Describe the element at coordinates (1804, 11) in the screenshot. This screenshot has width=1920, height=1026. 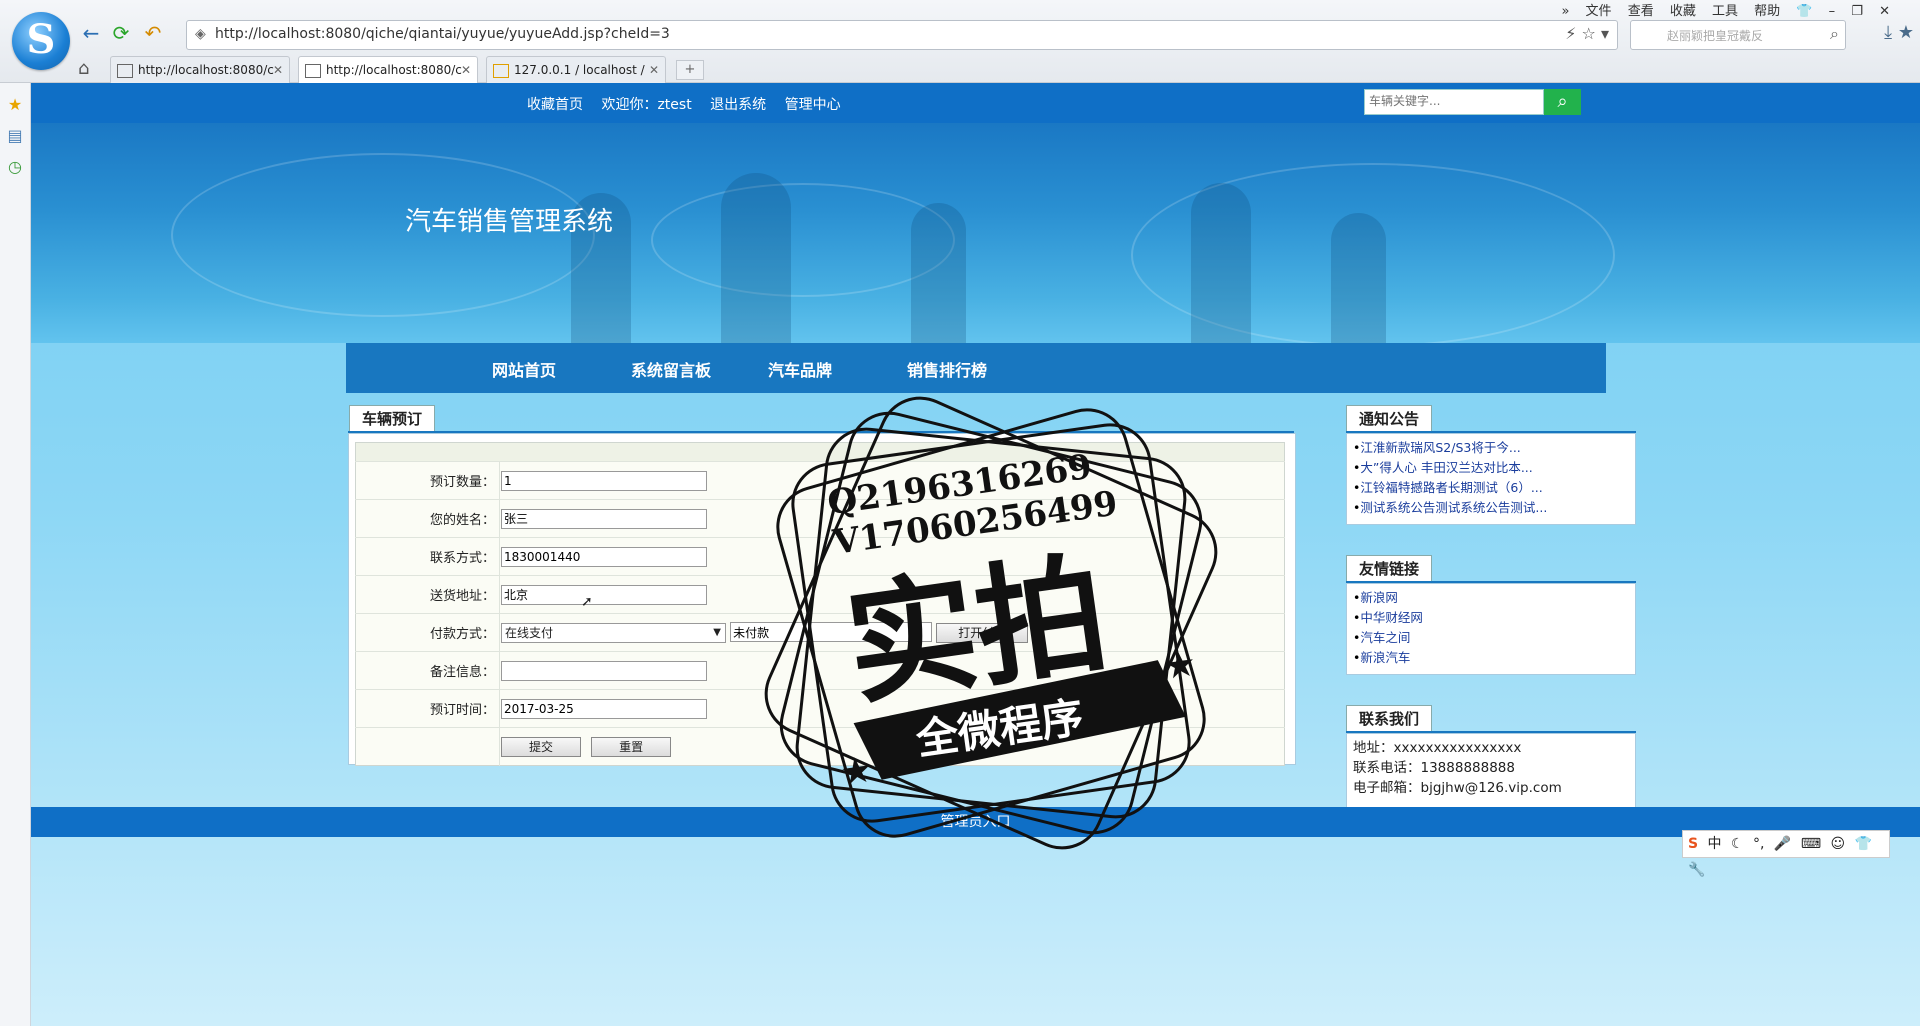
I see `skin-icon: 👕` at that location.